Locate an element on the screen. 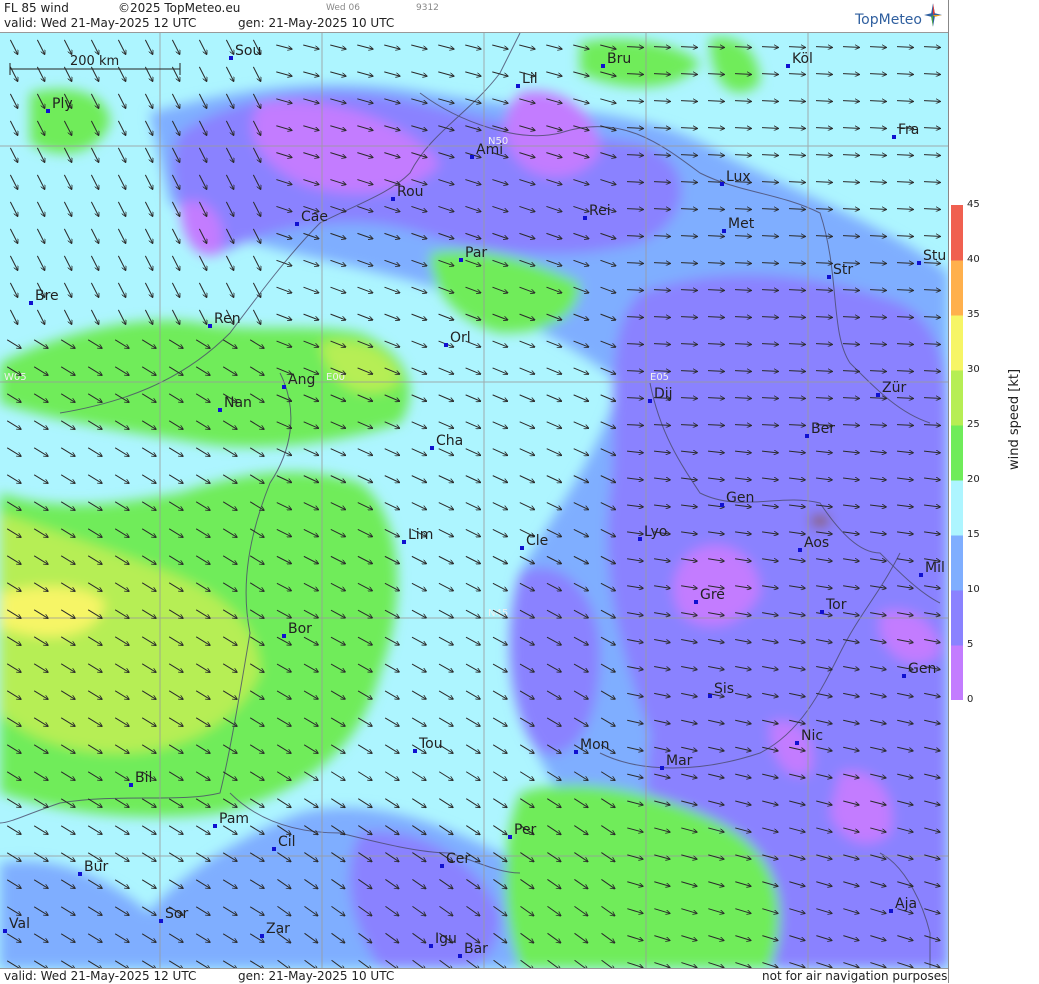 The height and width of the screenshot is (984, 1039). city-label: Sis is located at coordinates (724, 689).